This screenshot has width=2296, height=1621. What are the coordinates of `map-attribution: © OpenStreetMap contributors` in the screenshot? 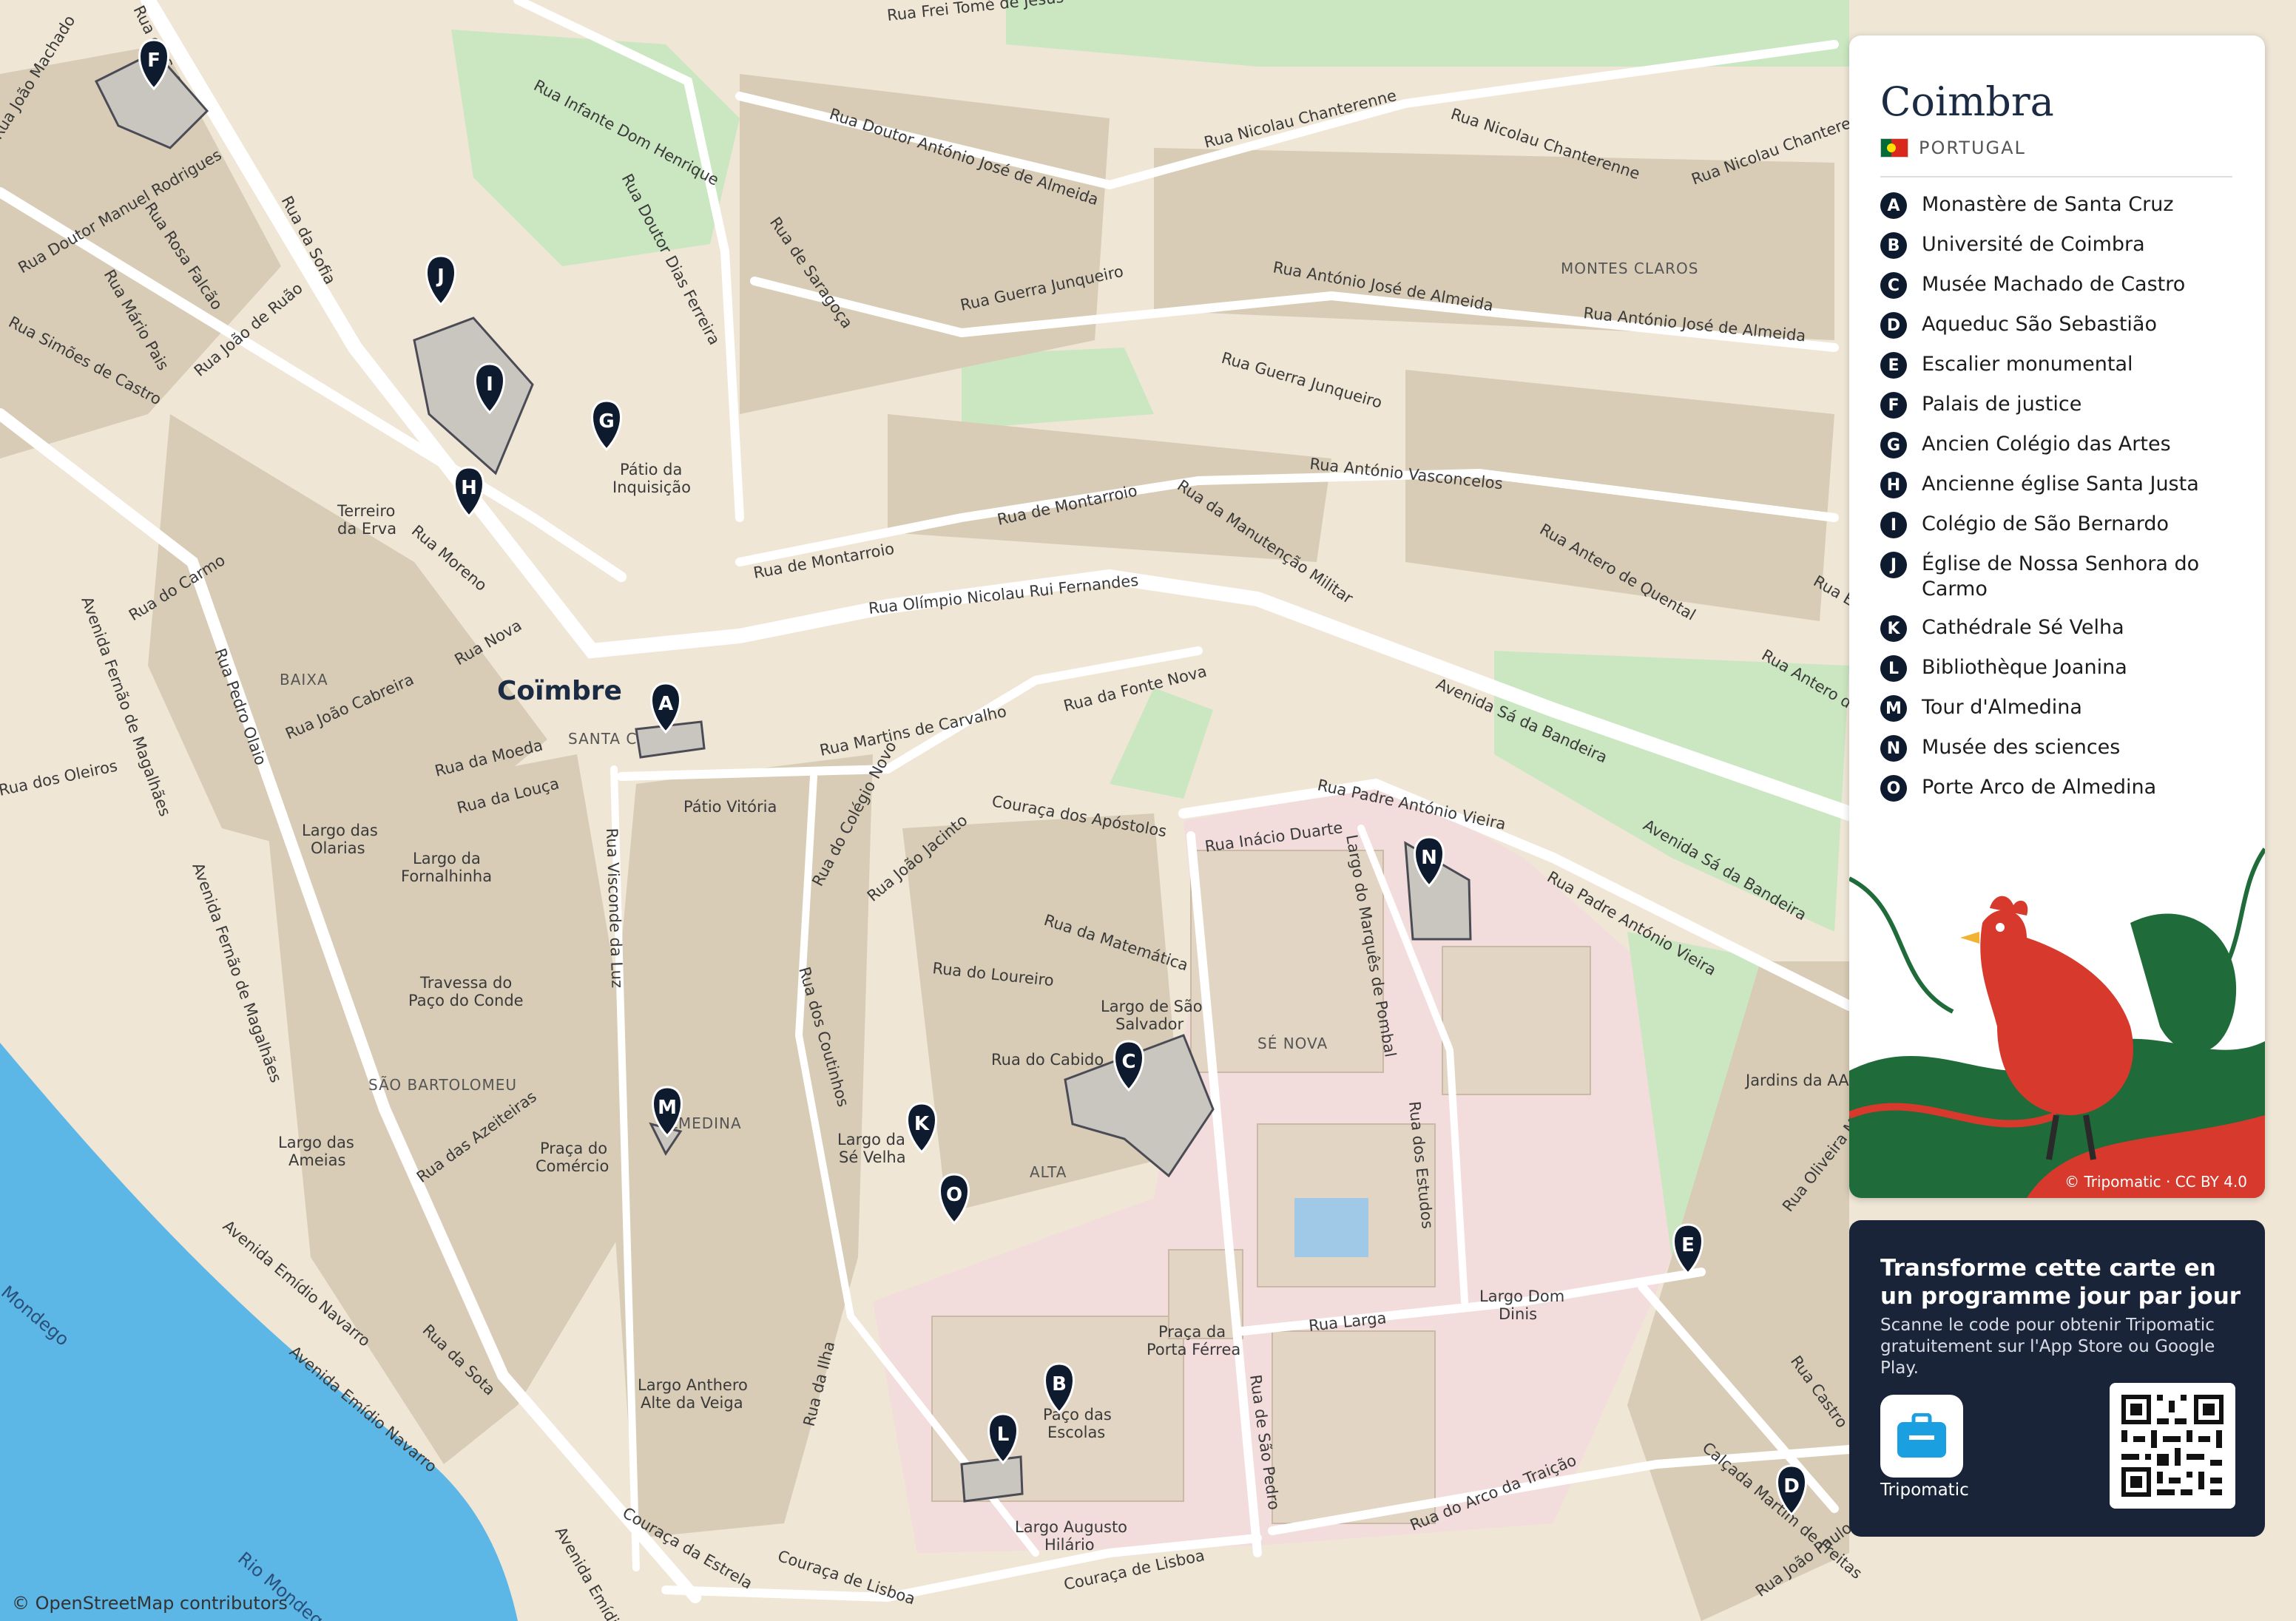 It's located at (150, 1603).